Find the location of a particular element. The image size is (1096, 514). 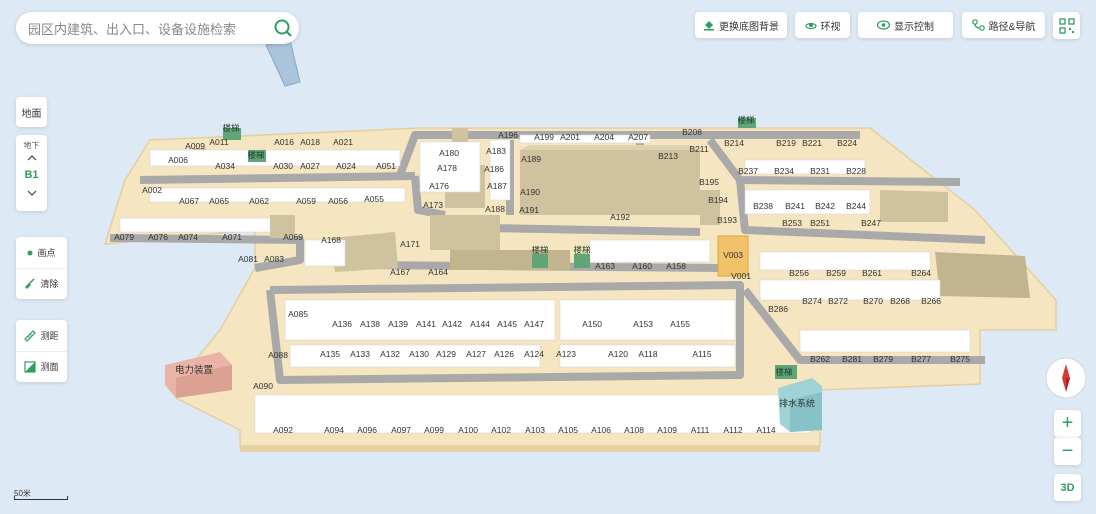

search-input is located at coordinates (138, 29).